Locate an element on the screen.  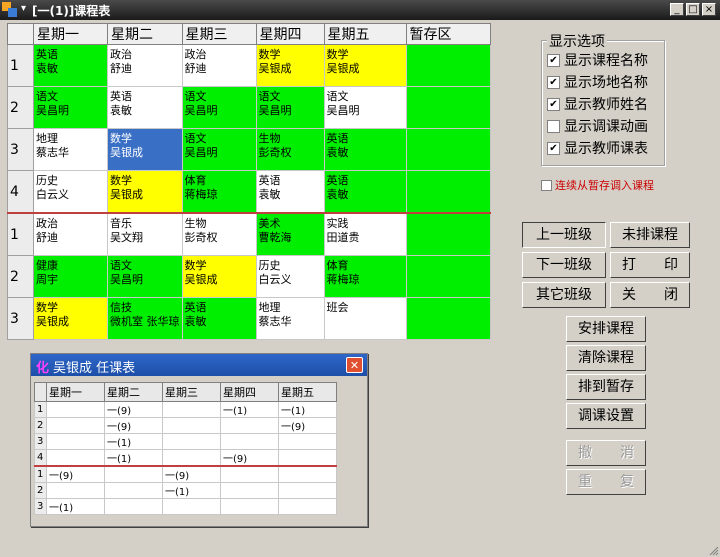
close-dialog-button: 关 闭 is located at coordinates (650, 295).